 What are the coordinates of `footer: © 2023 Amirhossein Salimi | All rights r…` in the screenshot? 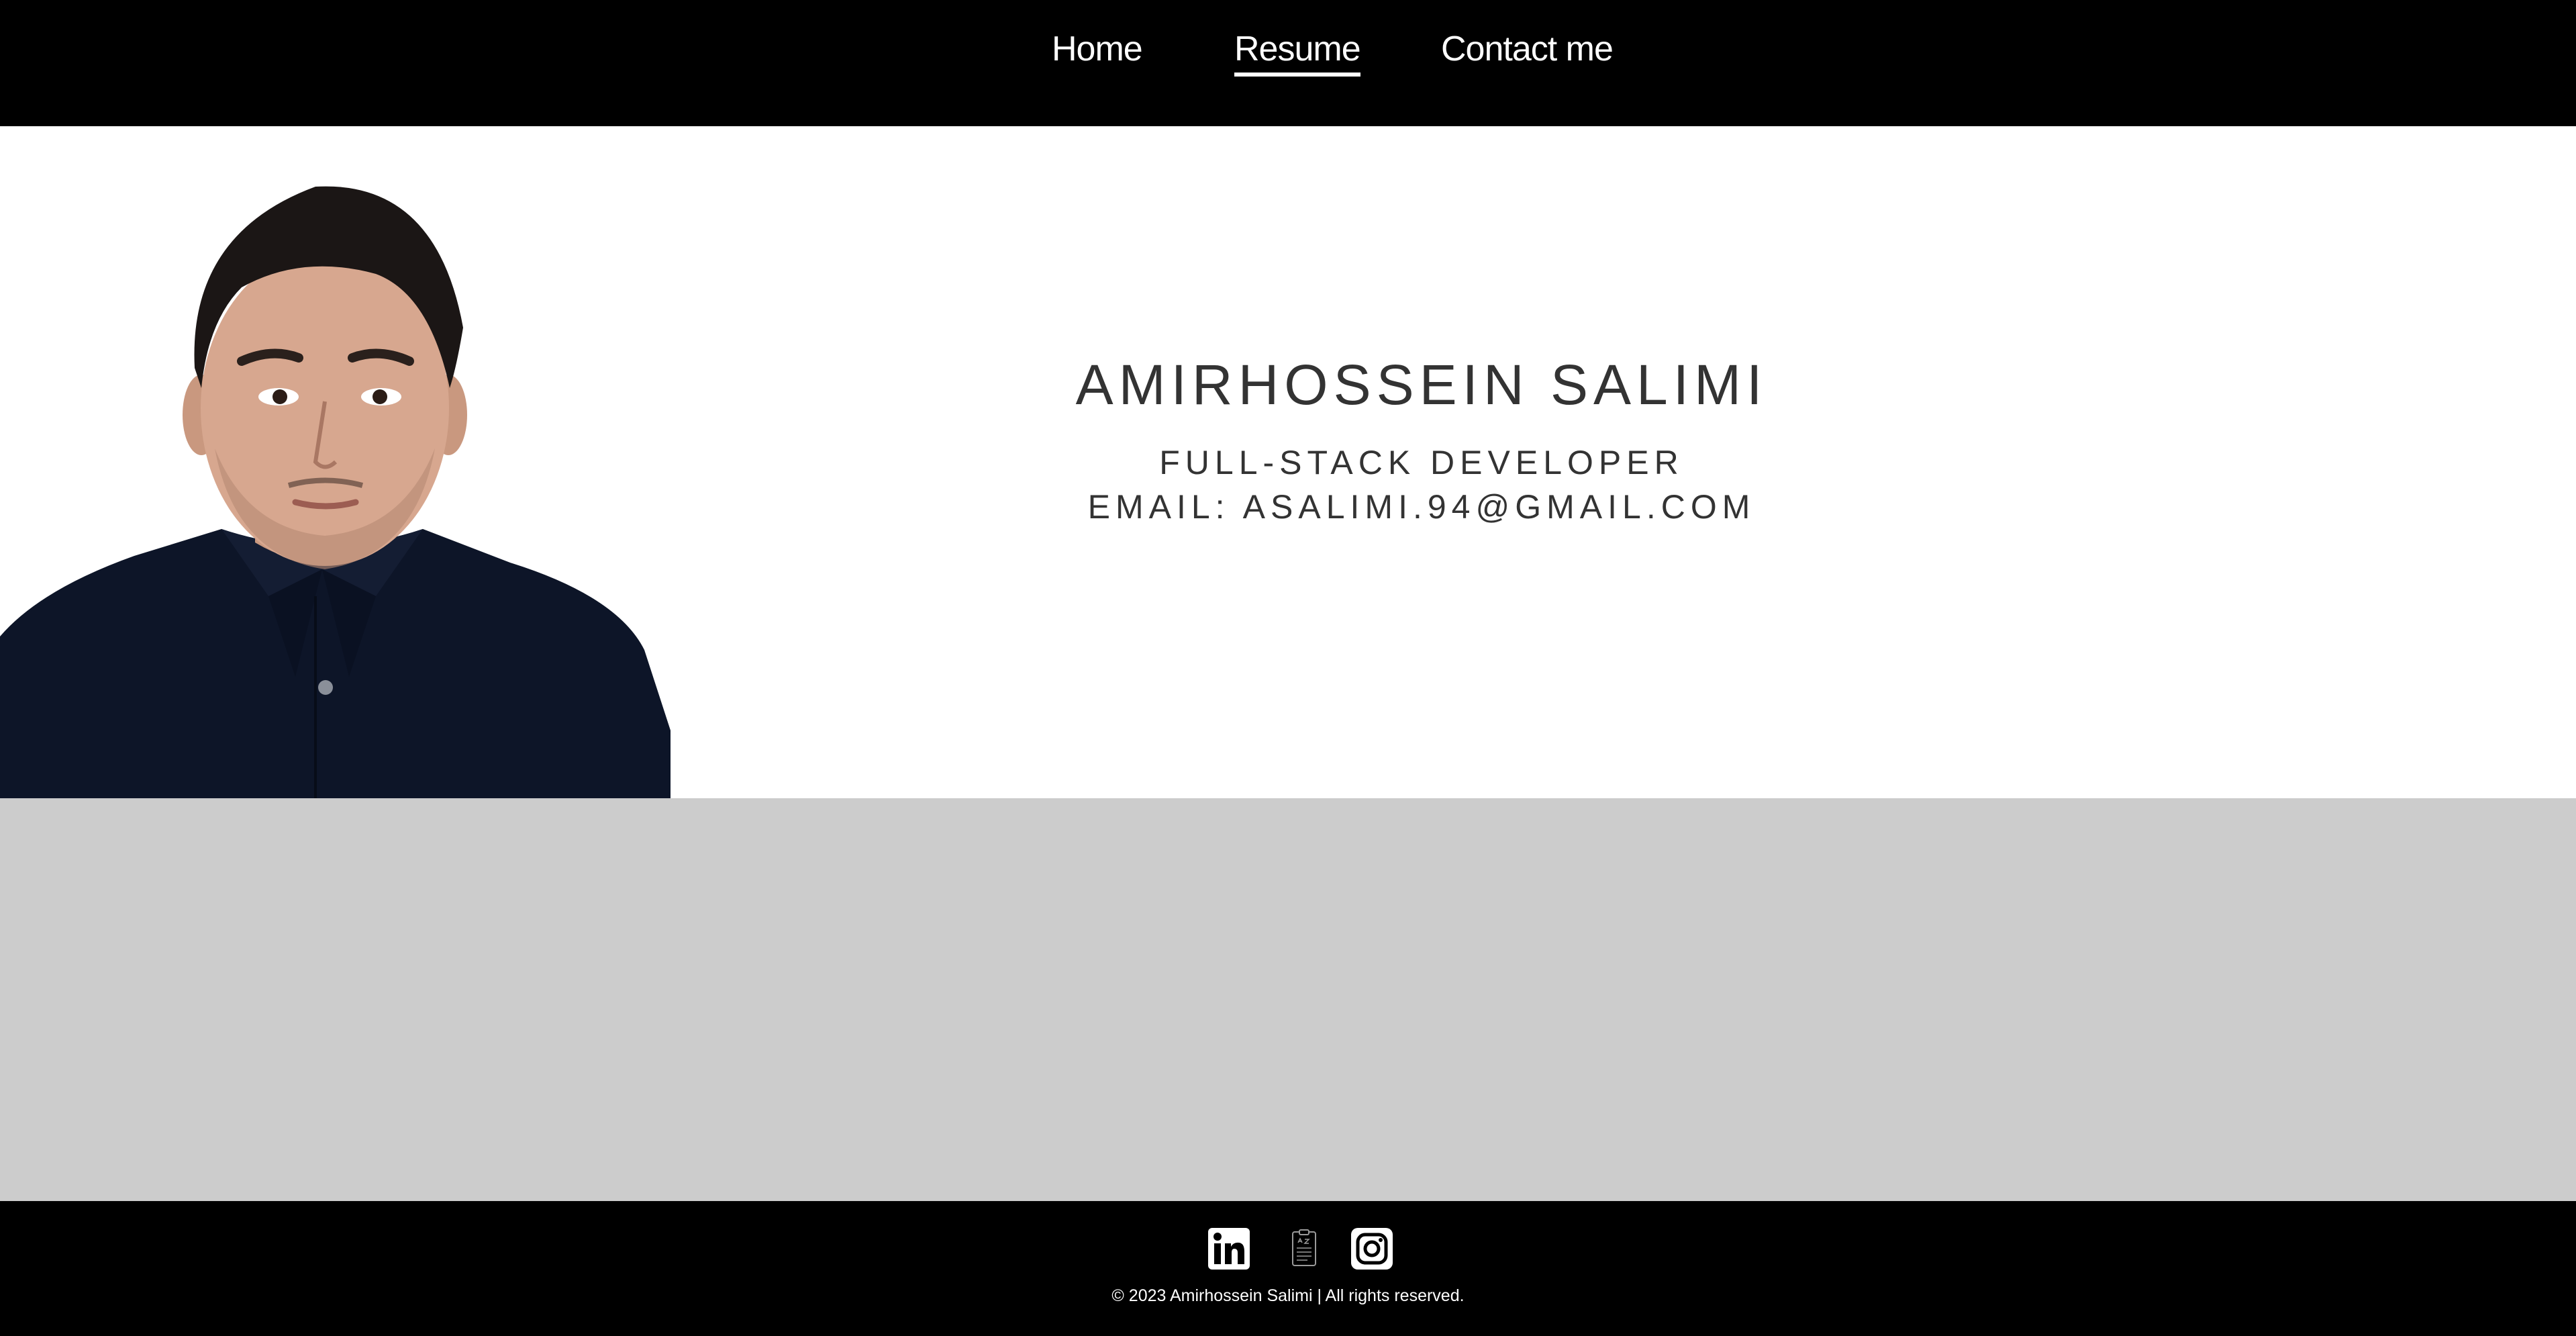 It's located at (1288, 1268).